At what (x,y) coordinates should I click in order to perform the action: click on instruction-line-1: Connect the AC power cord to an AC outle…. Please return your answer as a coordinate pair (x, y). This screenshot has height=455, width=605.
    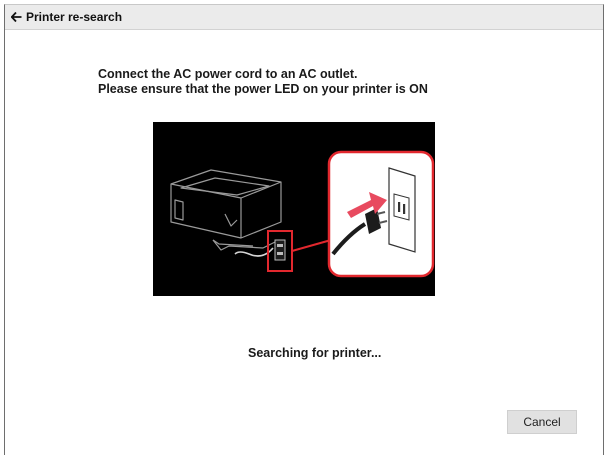
    Looking at the image, I should click on (228, 74).